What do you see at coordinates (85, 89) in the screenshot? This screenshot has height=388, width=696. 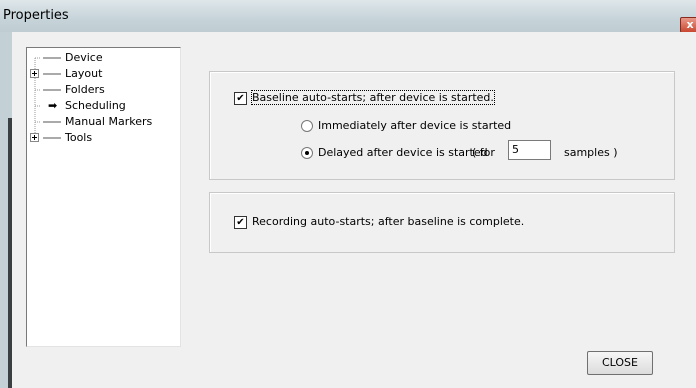 I see `tree-item-label: Folders` at bounding box center [85, 89].